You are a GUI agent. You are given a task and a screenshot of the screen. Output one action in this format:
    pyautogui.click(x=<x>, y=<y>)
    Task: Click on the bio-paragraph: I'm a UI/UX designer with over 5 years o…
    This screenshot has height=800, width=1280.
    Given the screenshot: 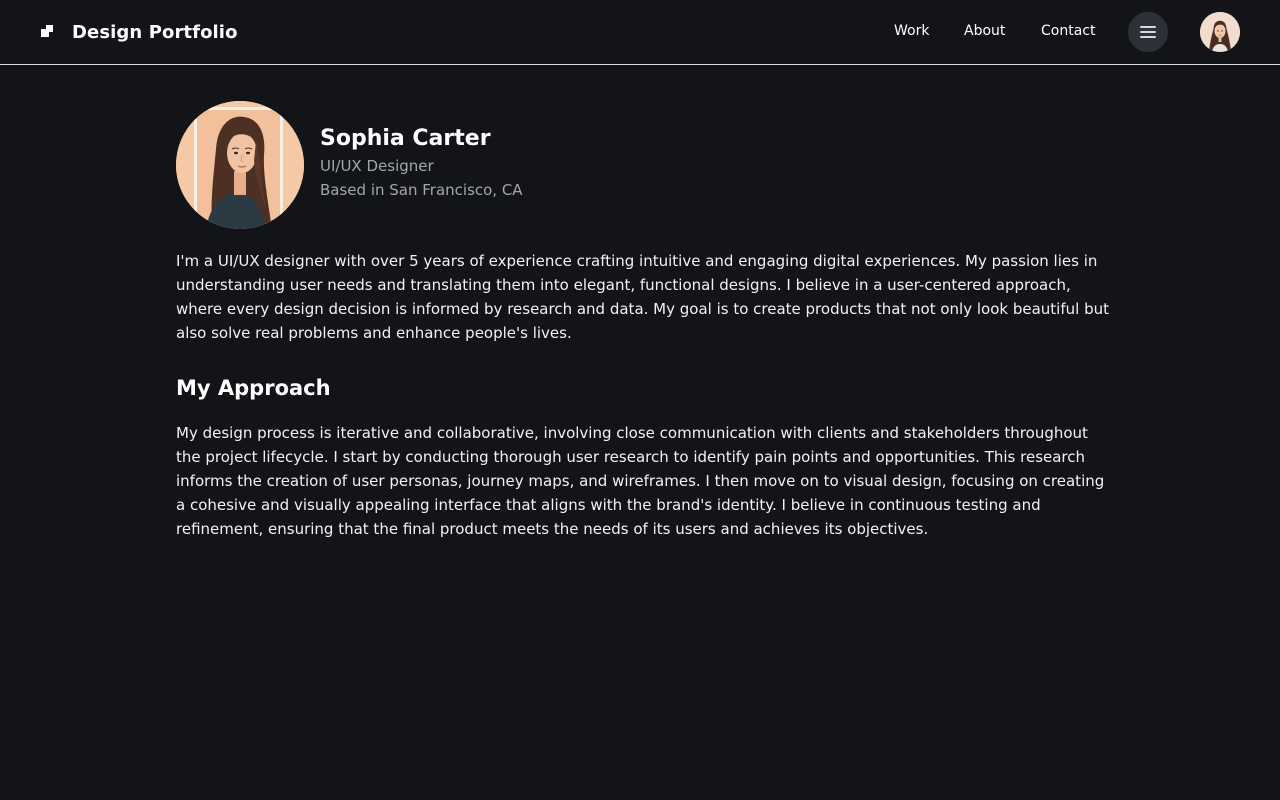 What is the action you would take?
    pyautogui.click(x=642, y=297)
    